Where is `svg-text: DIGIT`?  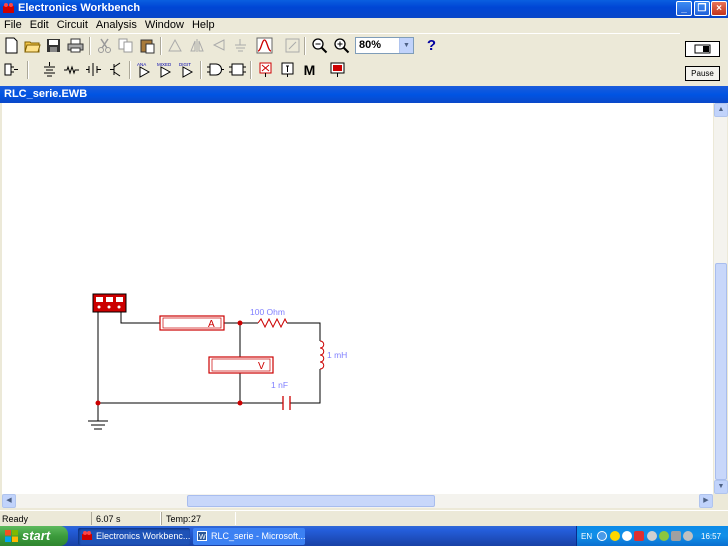
svg-text: DIGIT is located at coordinates (185, 64).